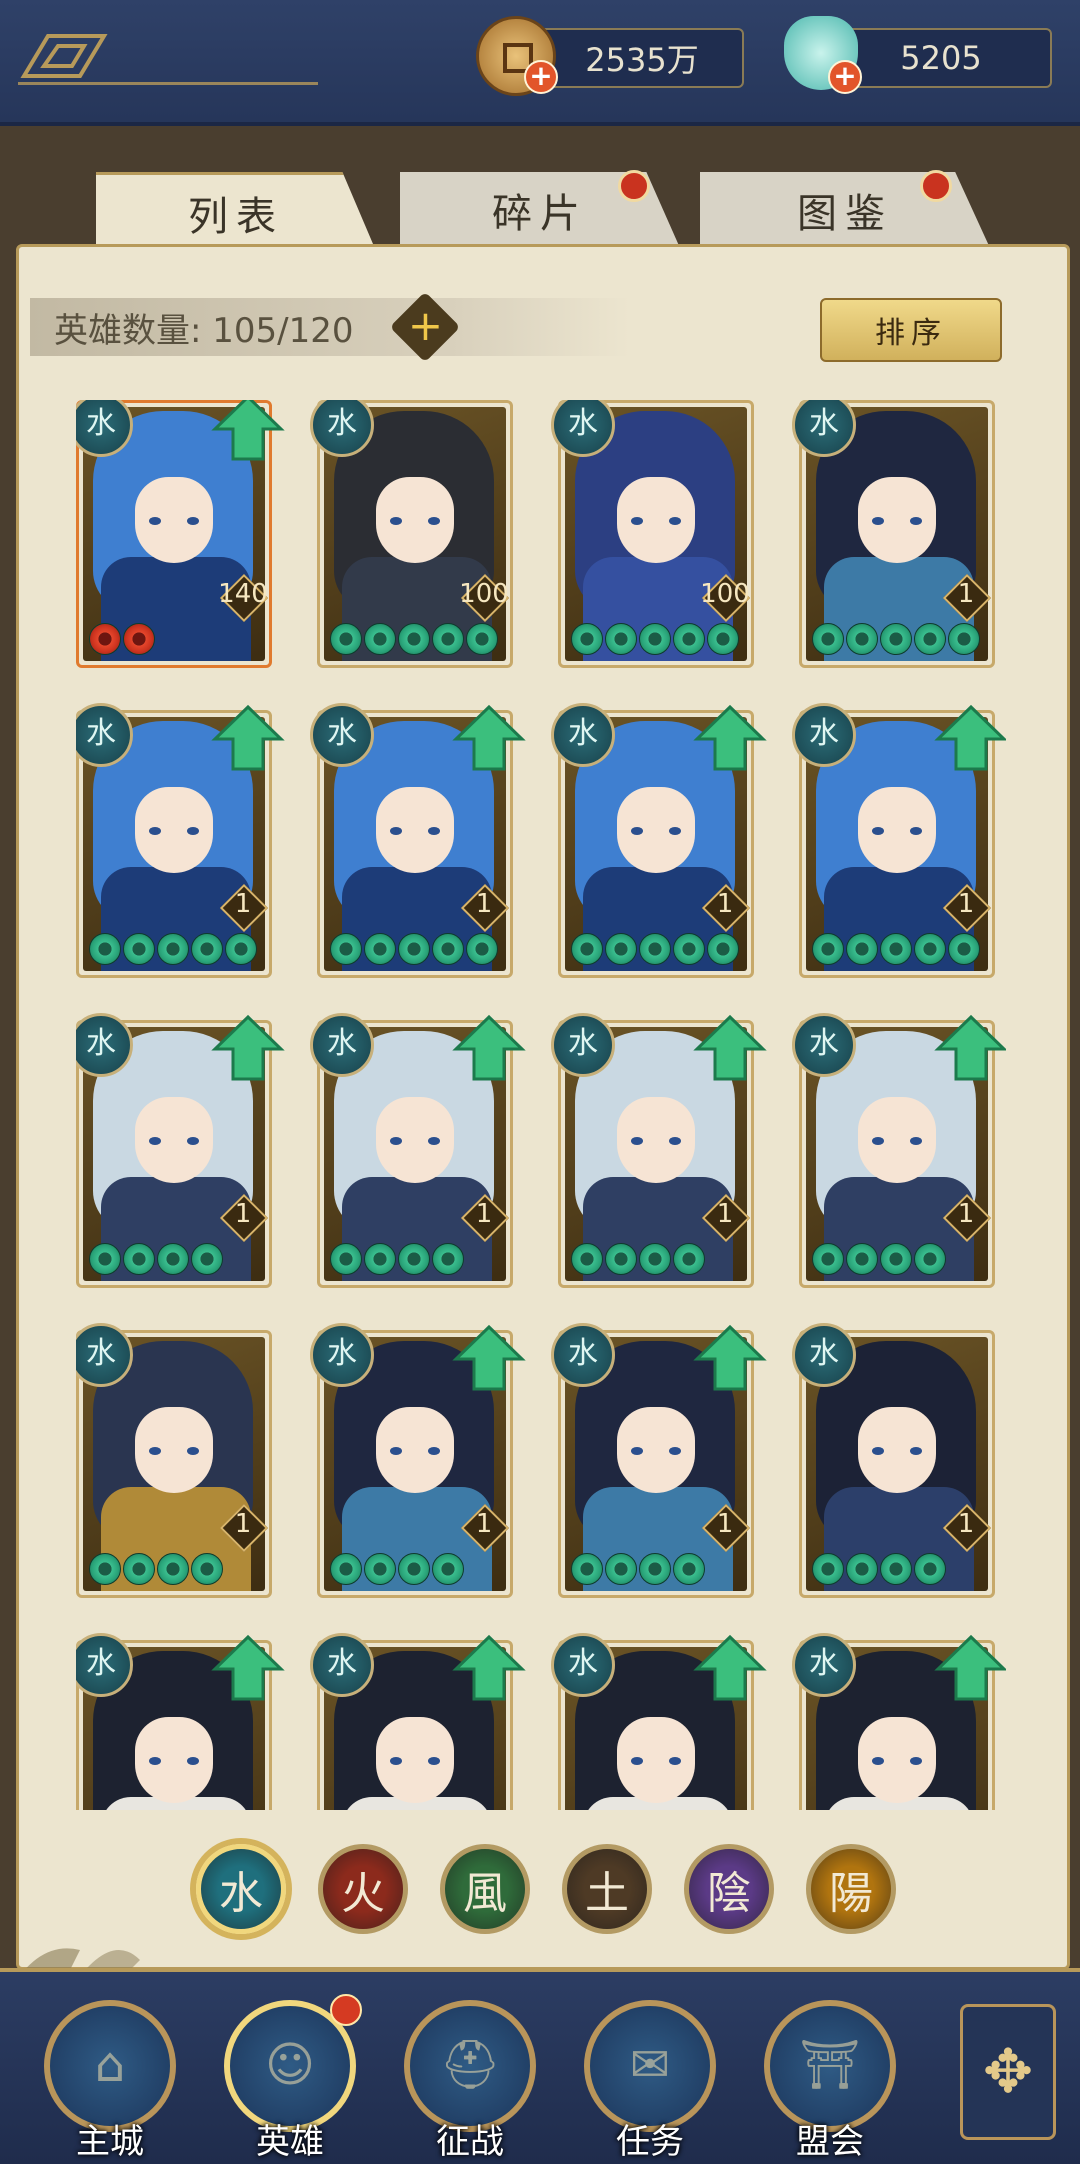 The width and height of the screenshot is (1080, 2164). I want to click on bottom-navigation: ⌂ 主城 ☺ 英雄 ⛑ 征战 ✉ 任务 ⛩ 盟会, so click(540, 2066).